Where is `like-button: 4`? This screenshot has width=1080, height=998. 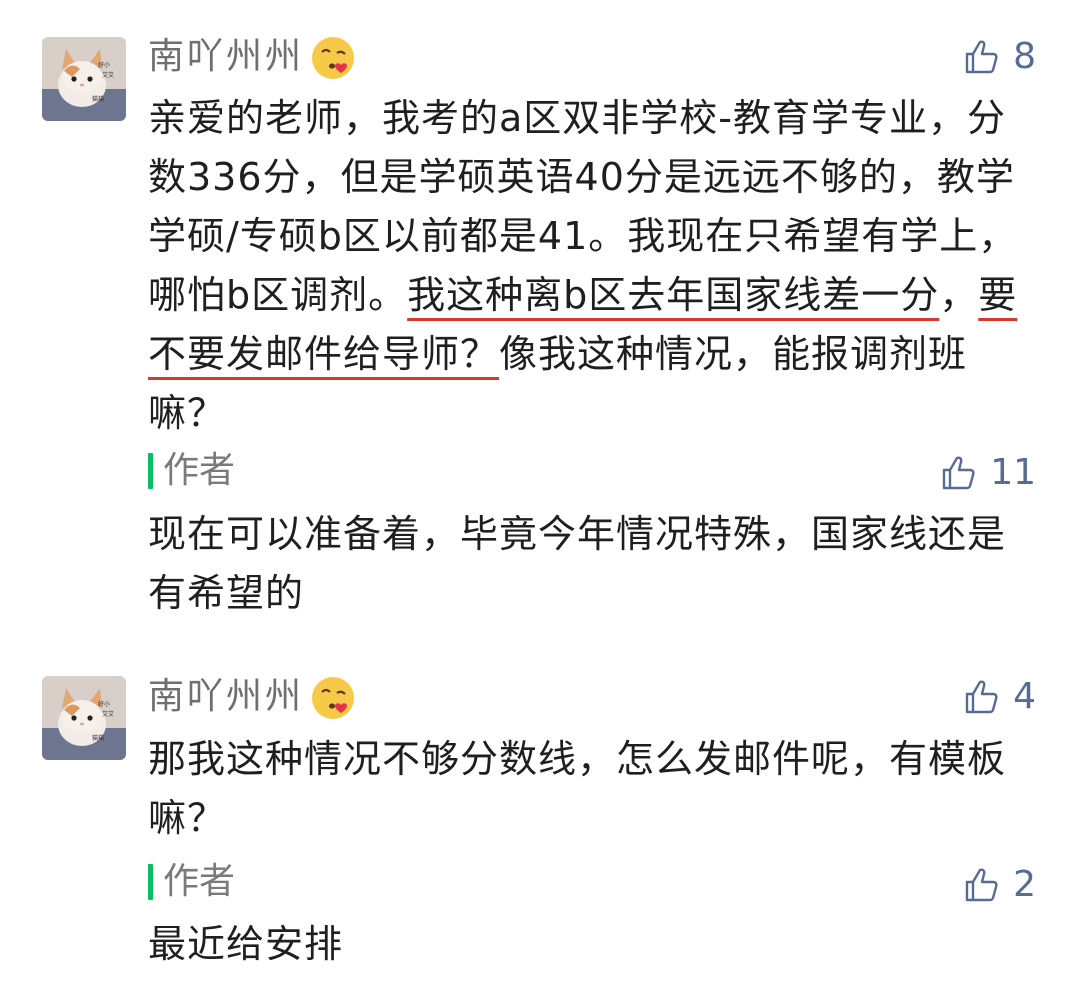
like-button: 4 is located at coordinates (999, 697).